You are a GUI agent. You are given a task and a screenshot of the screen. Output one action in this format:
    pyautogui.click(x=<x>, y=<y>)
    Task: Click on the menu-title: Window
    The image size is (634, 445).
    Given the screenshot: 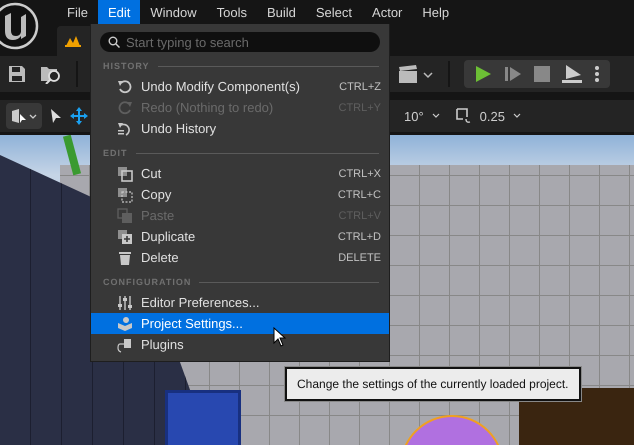 What is the action you would take?
    pyautogui.click(x=173, y=12)
    